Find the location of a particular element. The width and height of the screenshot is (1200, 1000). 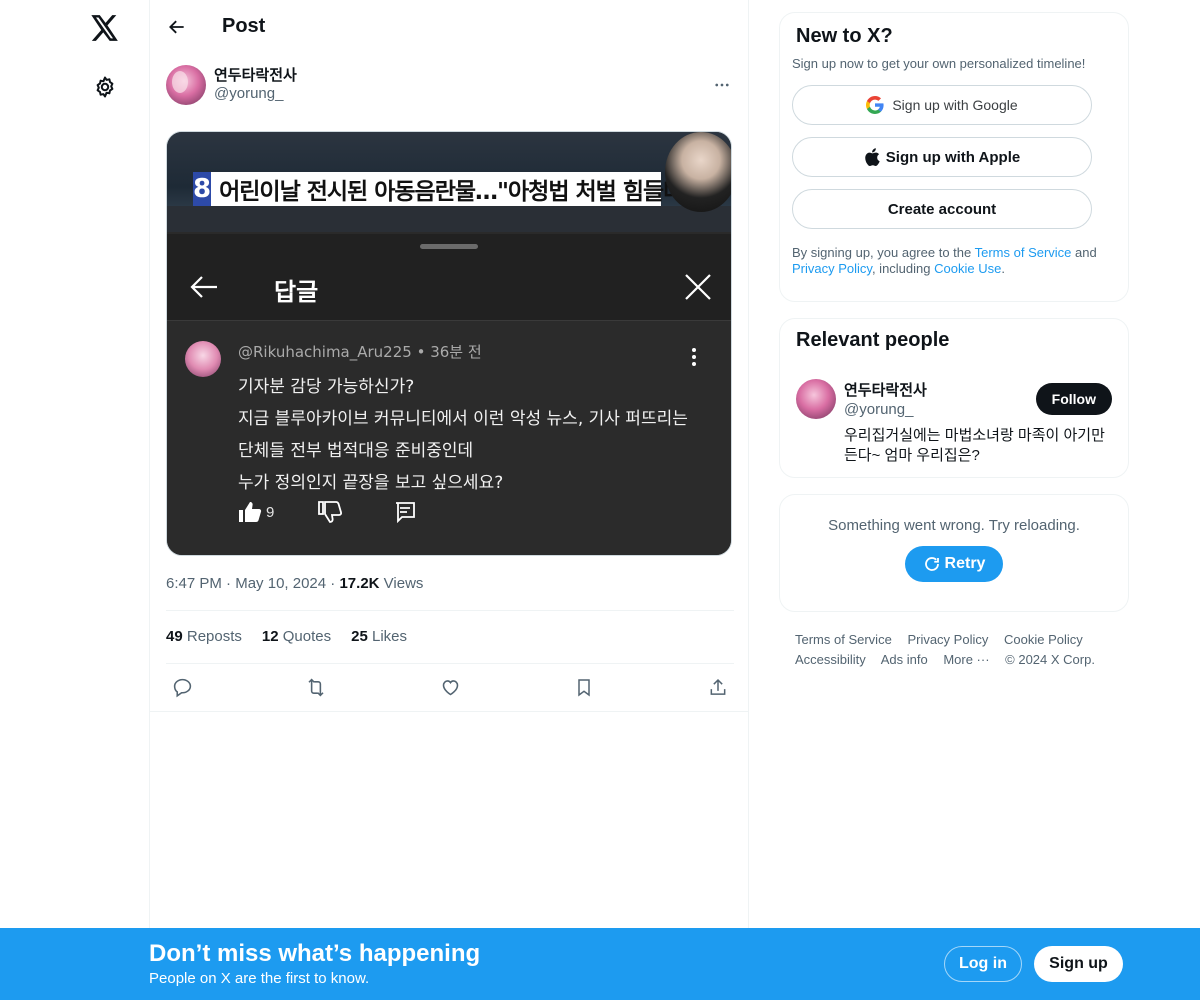

like-icon is located at coordinates (450, 687).